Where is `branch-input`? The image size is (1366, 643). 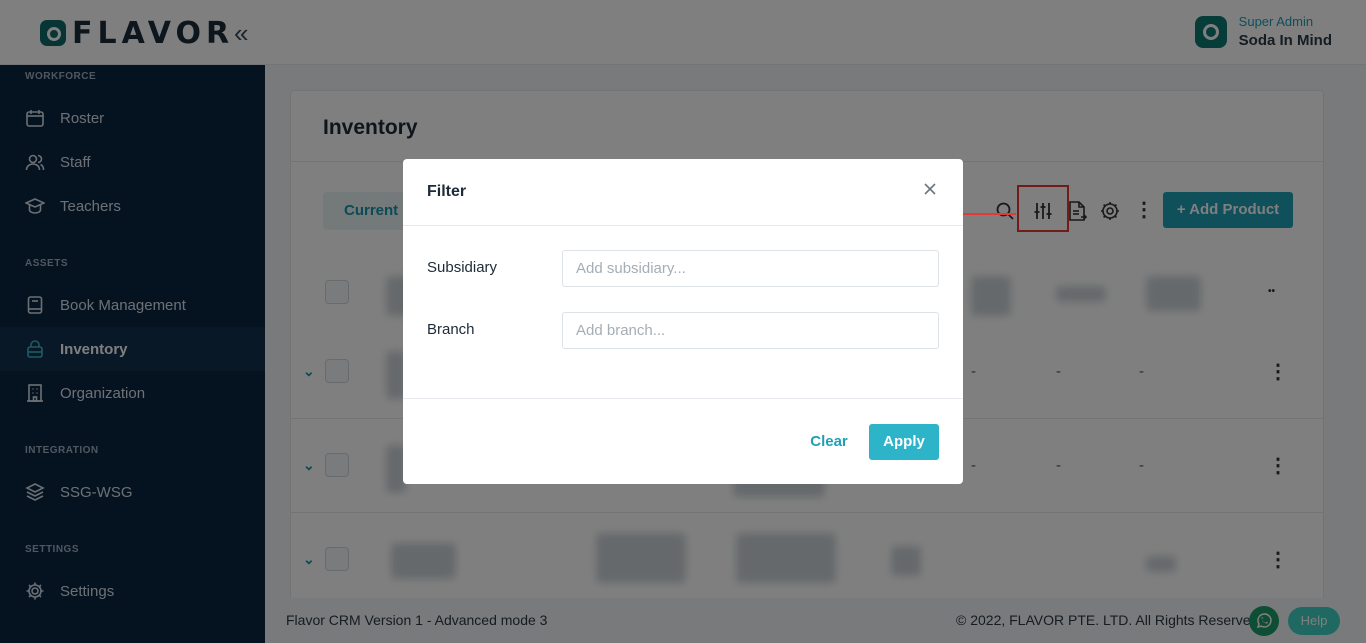
branch-input is located at coordinates (750, 330).